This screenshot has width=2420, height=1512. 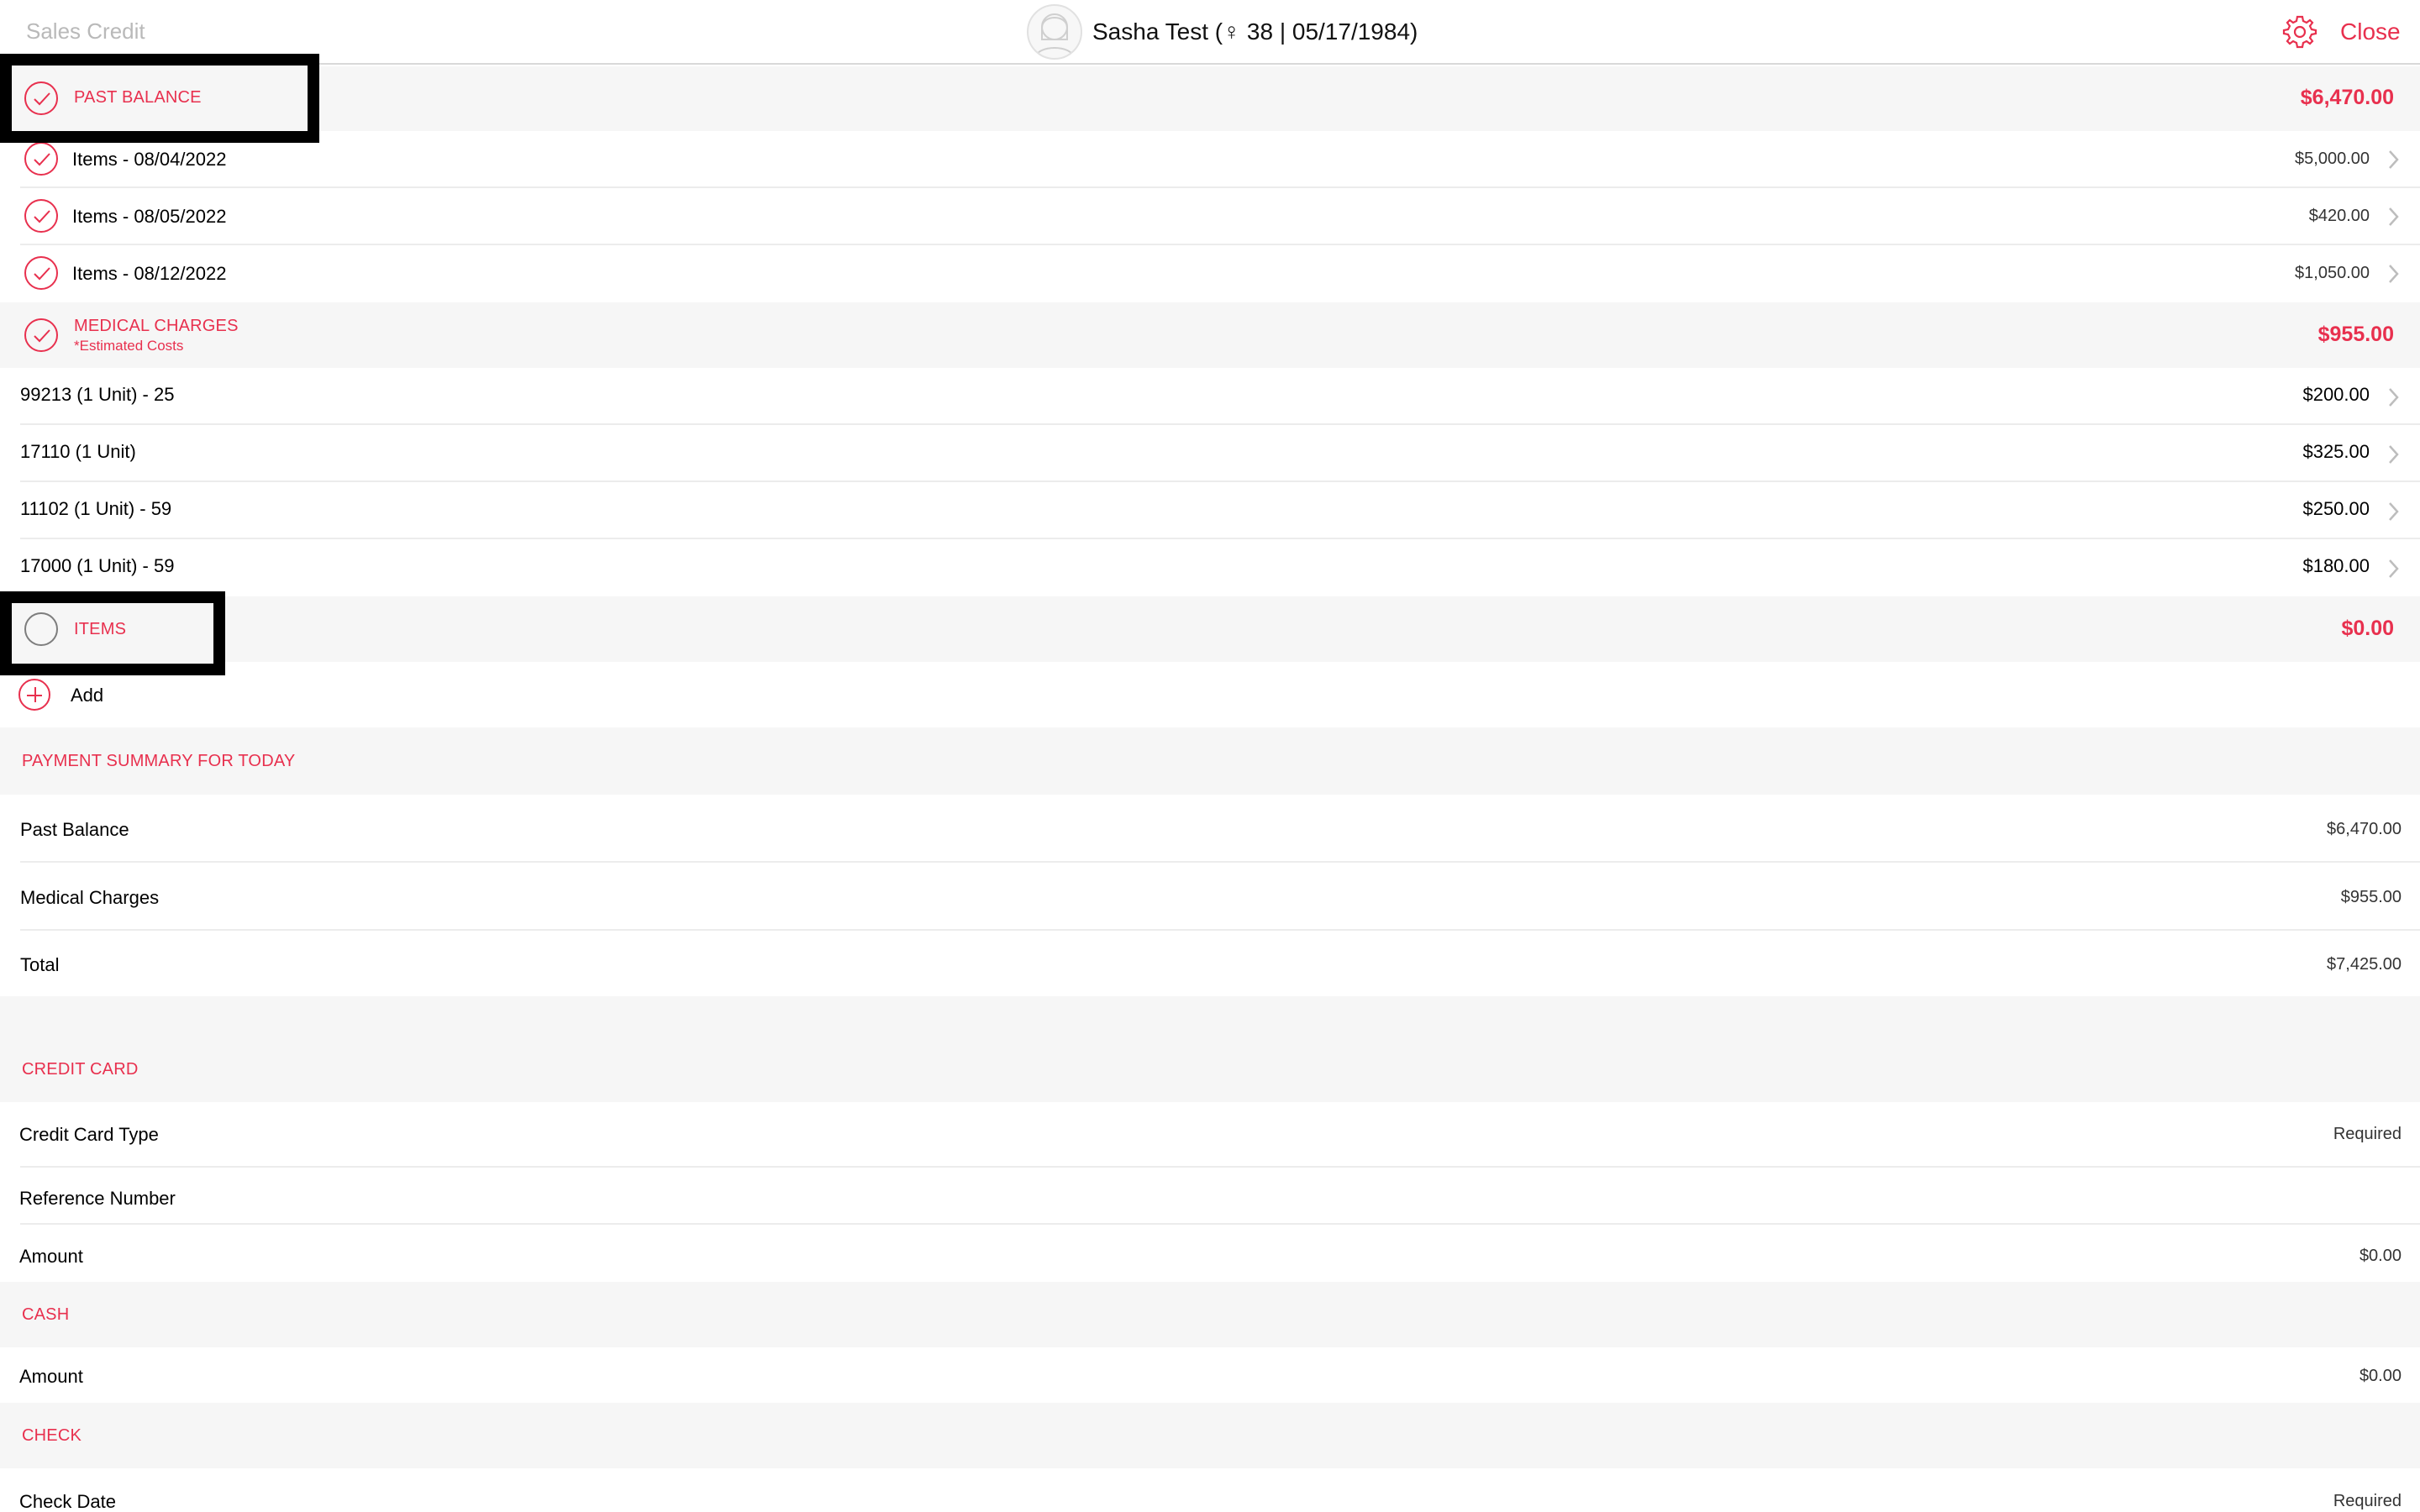 I want to click on patient-name: Sasha Test (♀ 38 | 05/17/1984), so click(x=1255, y=31).